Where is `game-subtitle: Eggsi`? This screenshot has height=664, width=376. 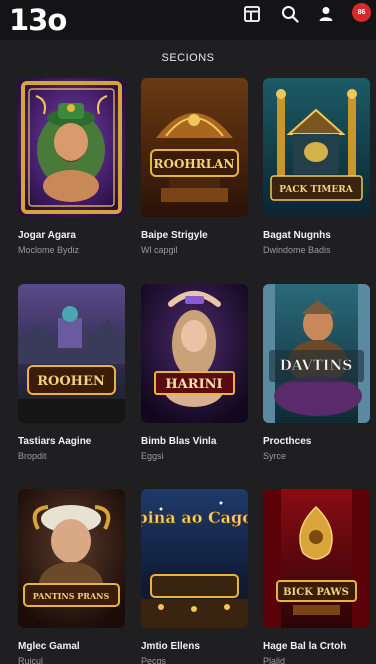
game-subtitle: Eggsi is located at coordinates (152, 456).